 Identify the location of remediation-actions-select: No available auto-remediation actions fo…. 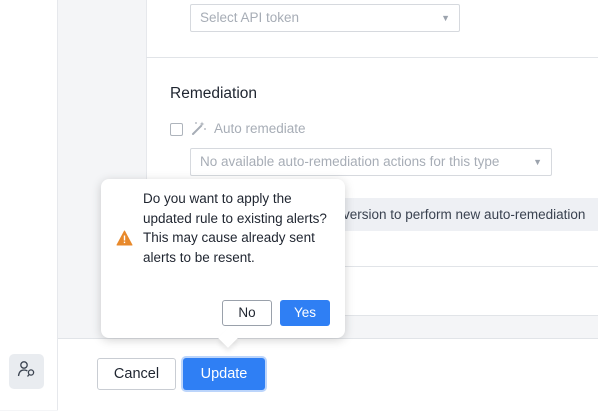
(371, 162).